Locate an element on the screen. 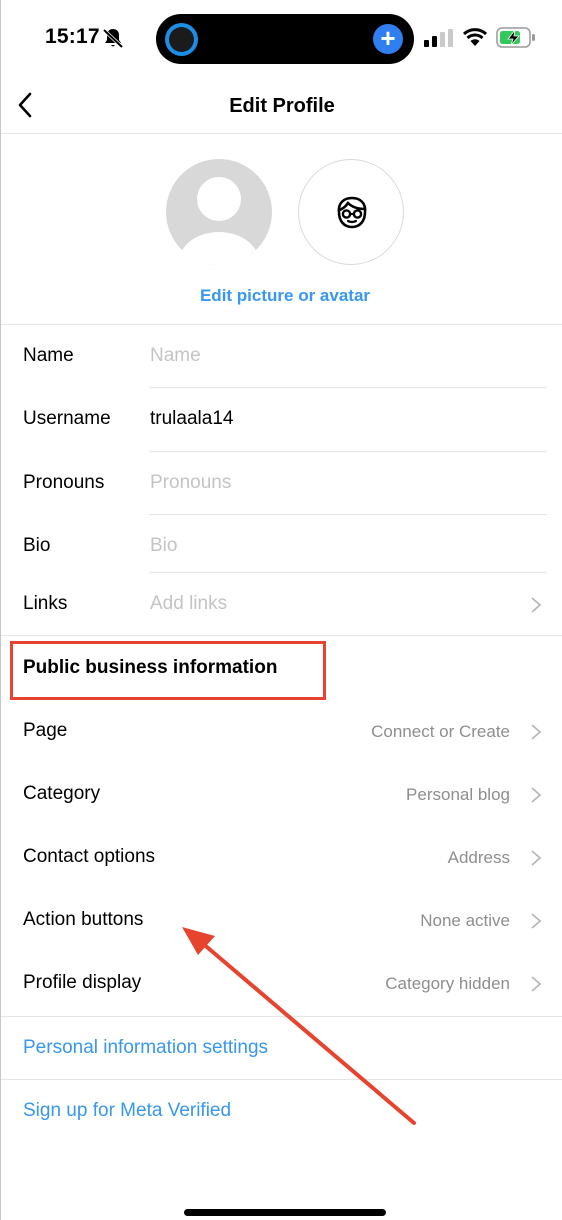  name-input: Name is located at coordinates (175, 356).